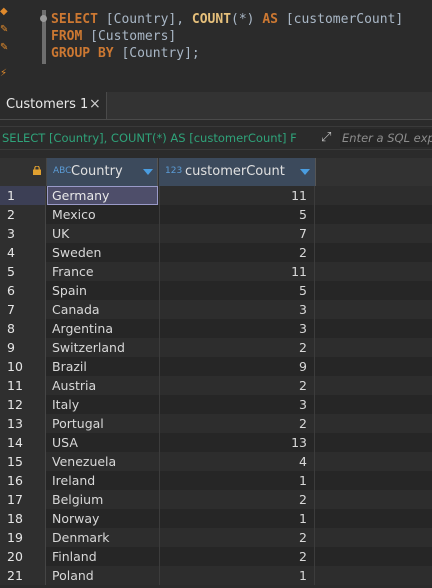 The height and width of the screenshot is (588, 432). I want to click on table-row: 4 Sweden 2, so click(216, 252).